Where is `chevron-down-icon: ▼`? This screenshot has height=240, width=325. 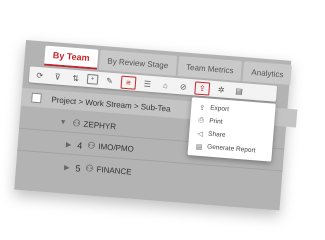
chevron-down-icon: ▼ is located at coordinates (62, 123).